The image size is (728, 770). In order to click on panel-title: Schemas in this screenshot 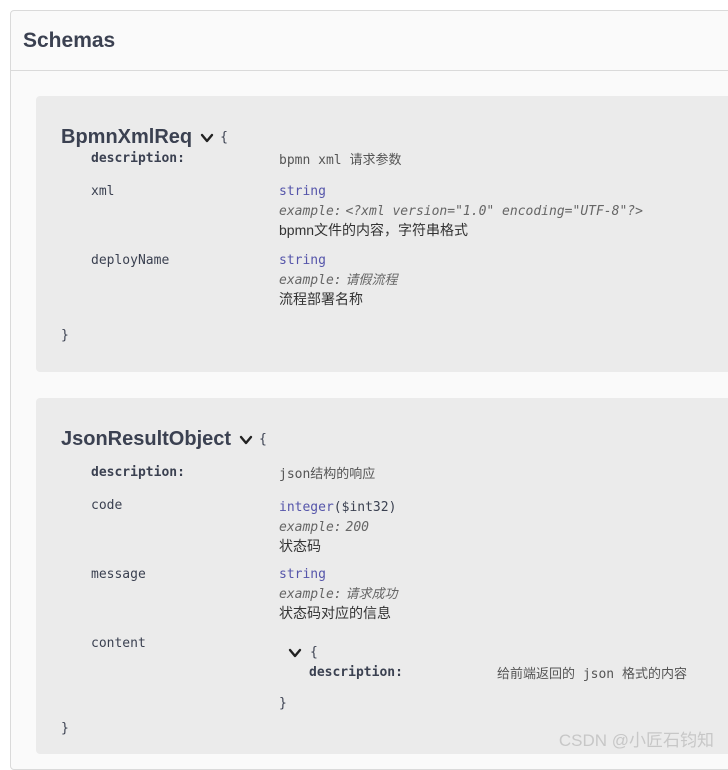, I will do `click(69, 40)`.